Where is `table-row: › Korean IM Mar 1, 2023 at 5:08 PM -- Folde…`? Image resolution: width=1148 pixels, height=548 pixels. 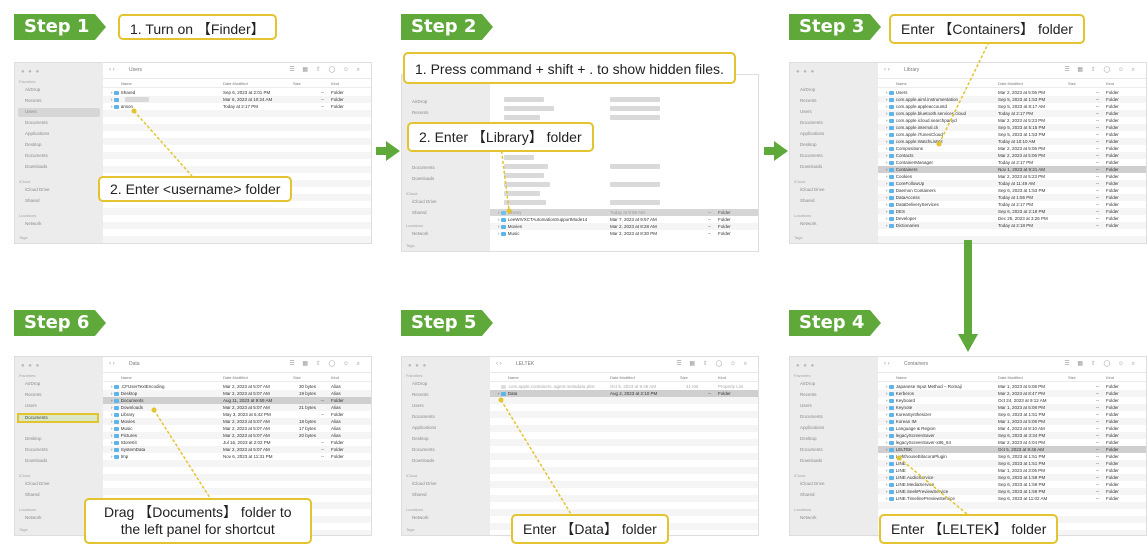
table-row: › Korean IM Mar 1, 2023 at 5:08 PM -- Folde… is located at coordinates (1012, 421).